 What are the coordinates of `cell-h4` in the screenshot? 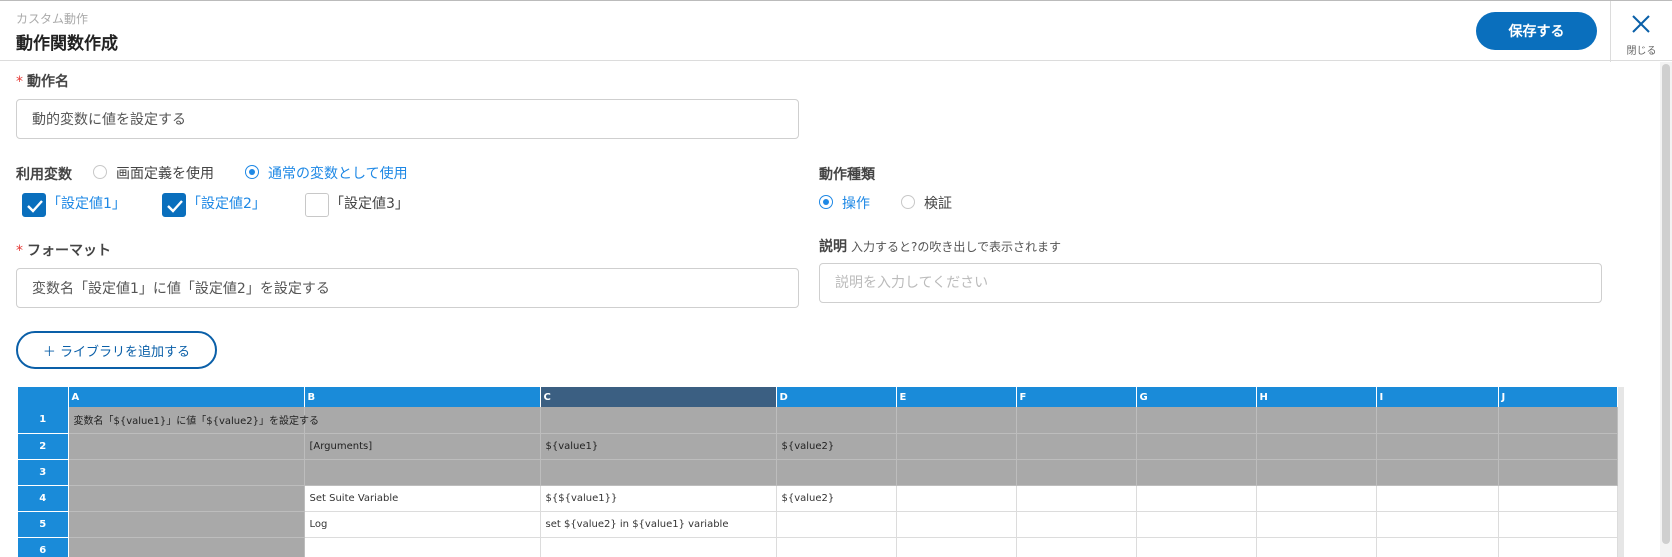 It's located at (1316, 498).